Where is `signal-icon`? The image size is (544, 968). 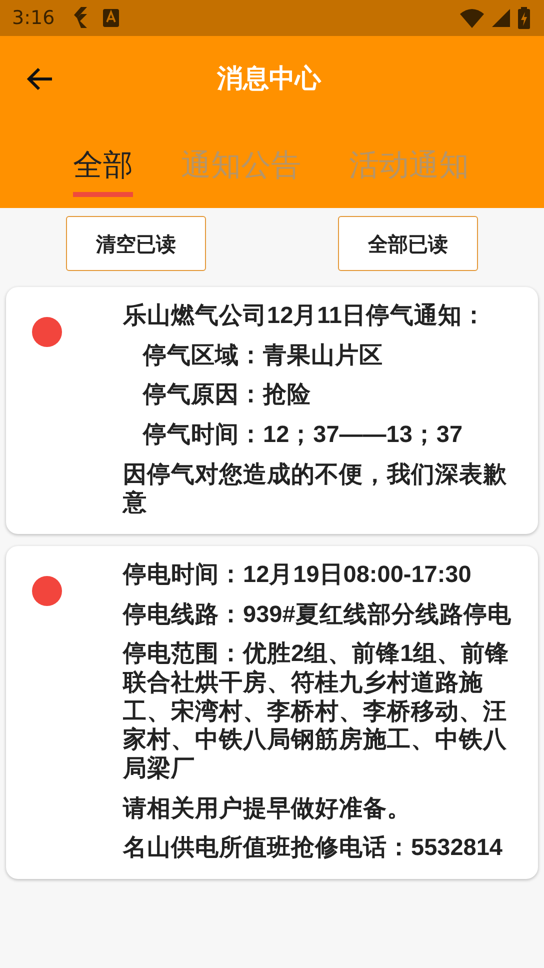
signal-icon is located at coordinates (501, 18).